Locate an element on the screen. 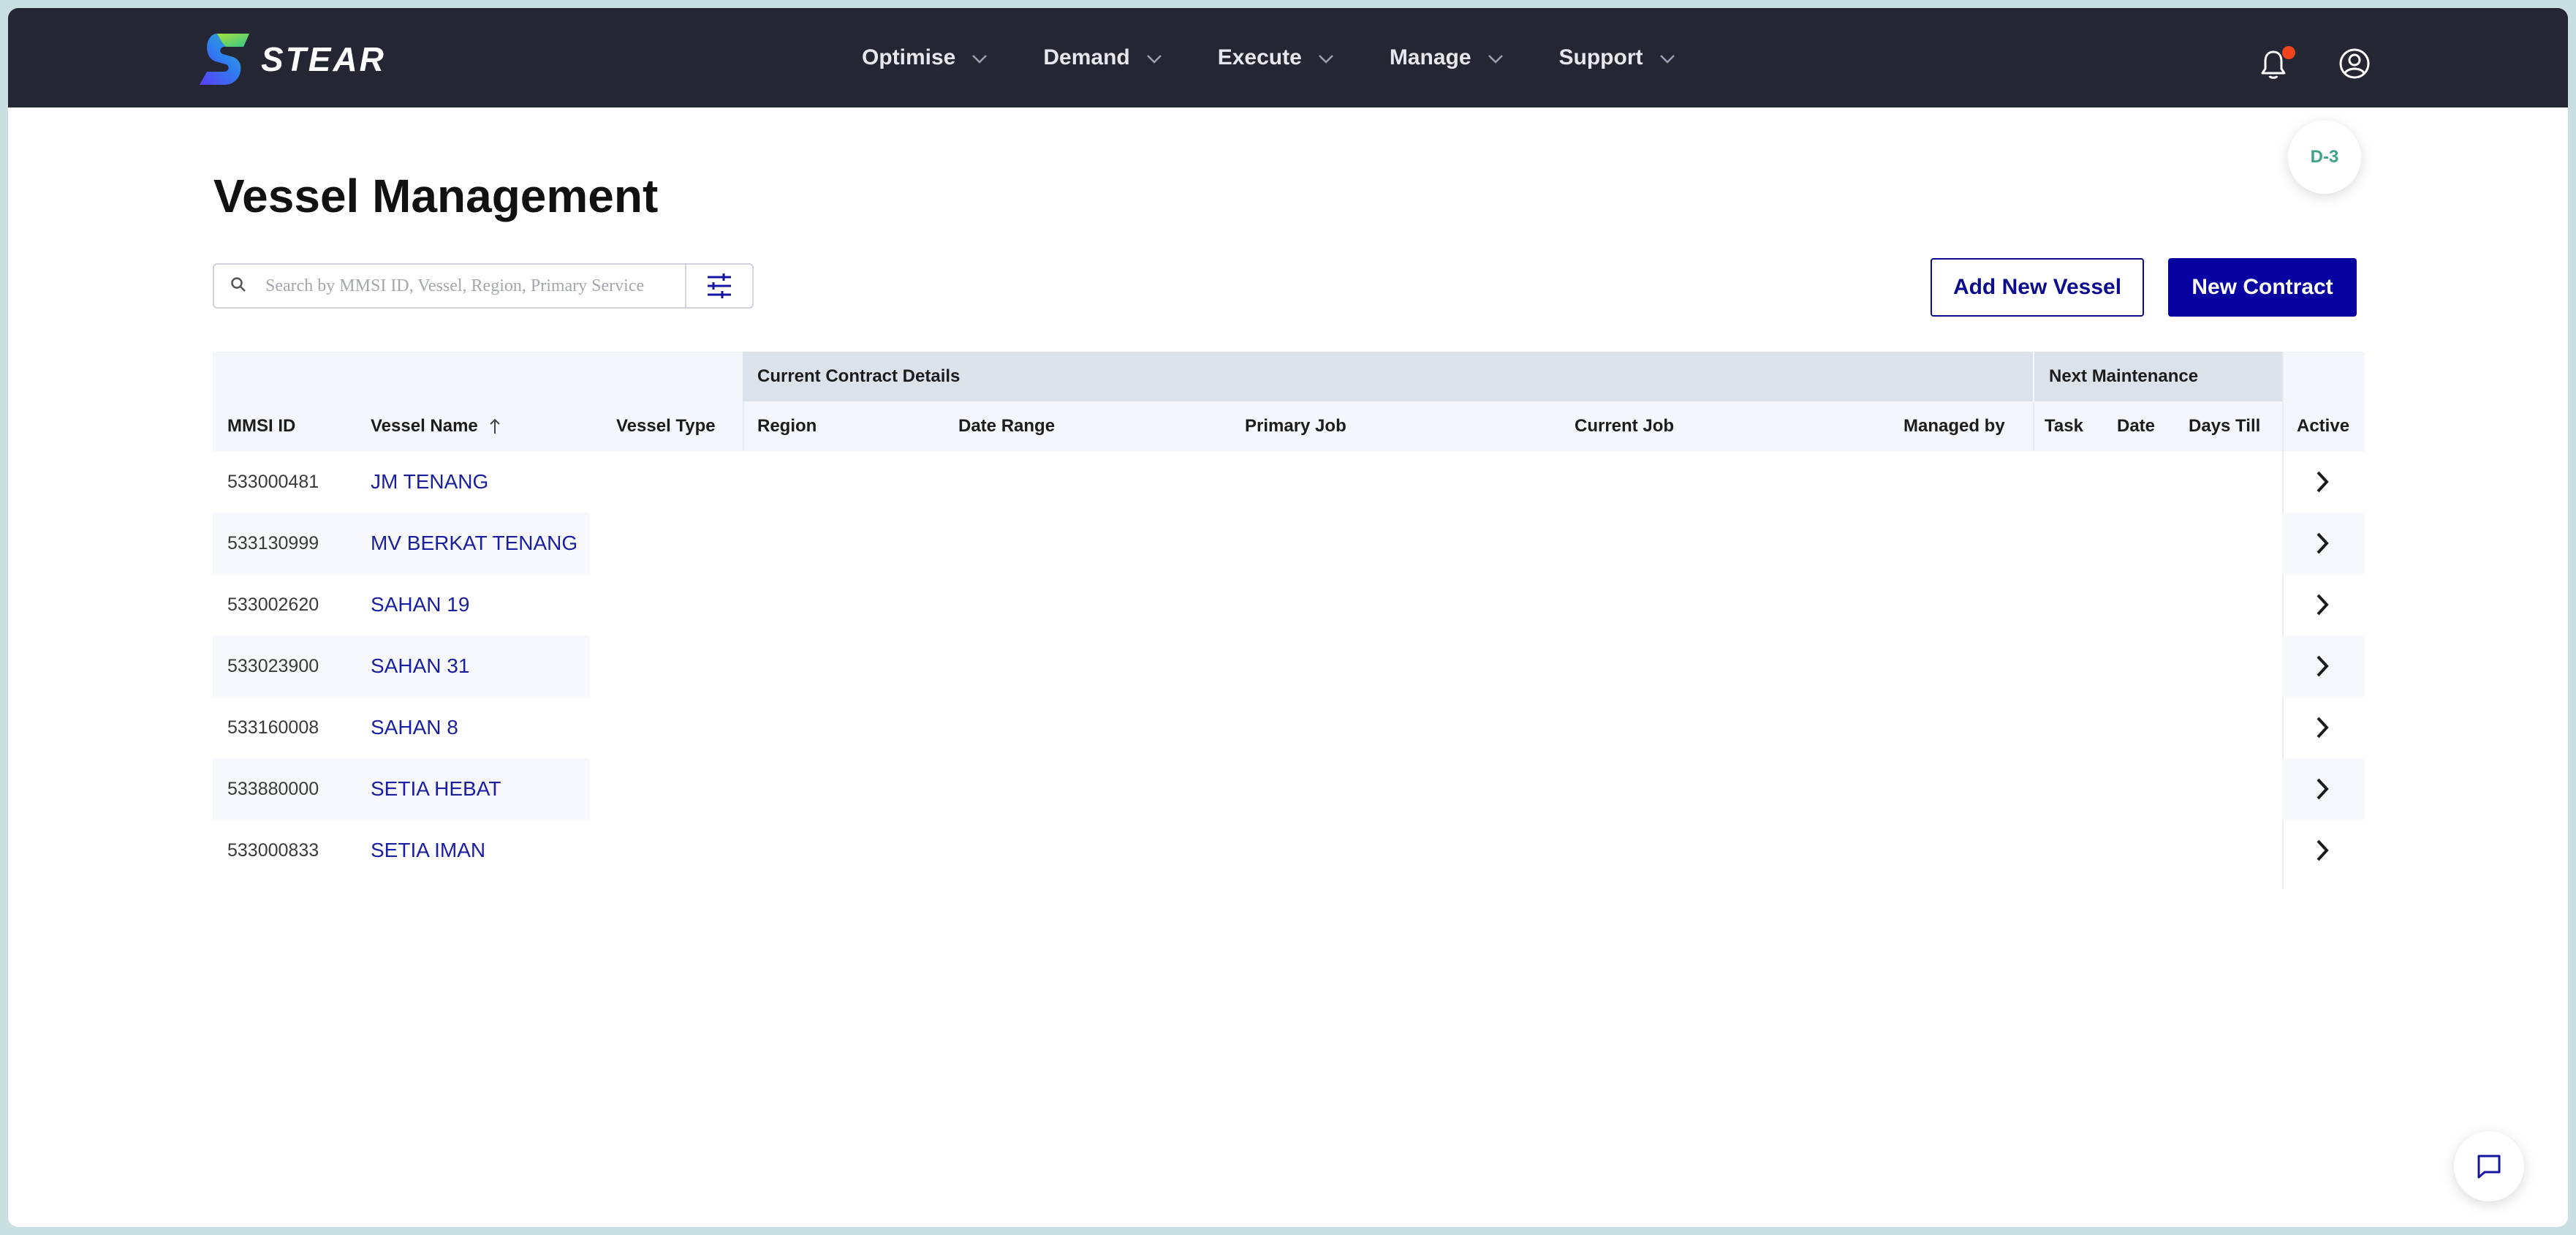 The image size is (2576, 1235). brand-logo: STEAR is located at coordinates (290, 59).